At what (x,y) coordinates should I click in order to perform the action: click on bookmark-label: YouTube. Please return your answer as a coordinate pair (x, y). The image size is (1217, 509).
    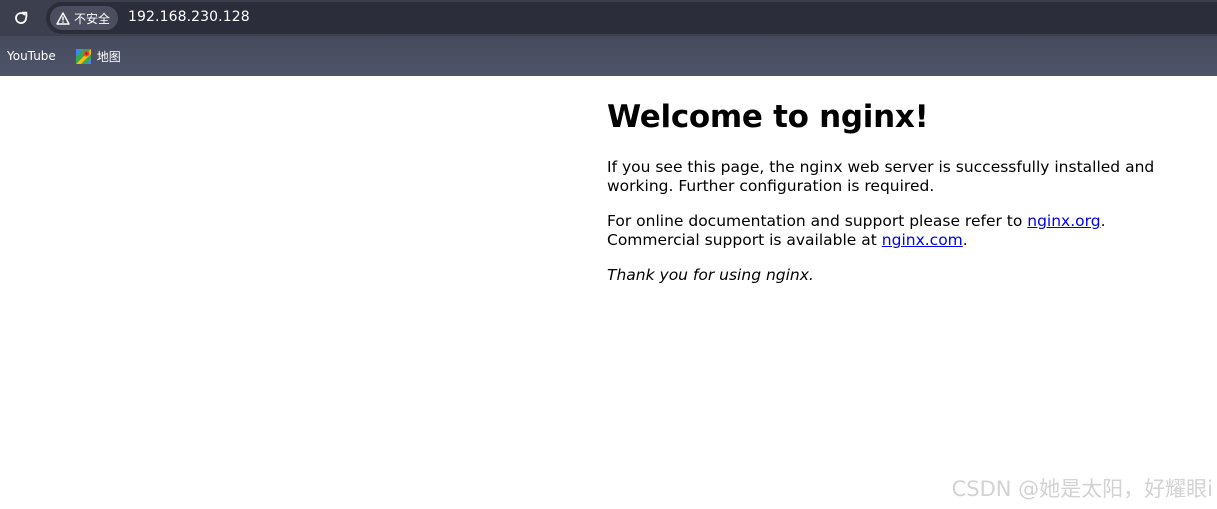
    Looking at the image, I should click on (31, 56).